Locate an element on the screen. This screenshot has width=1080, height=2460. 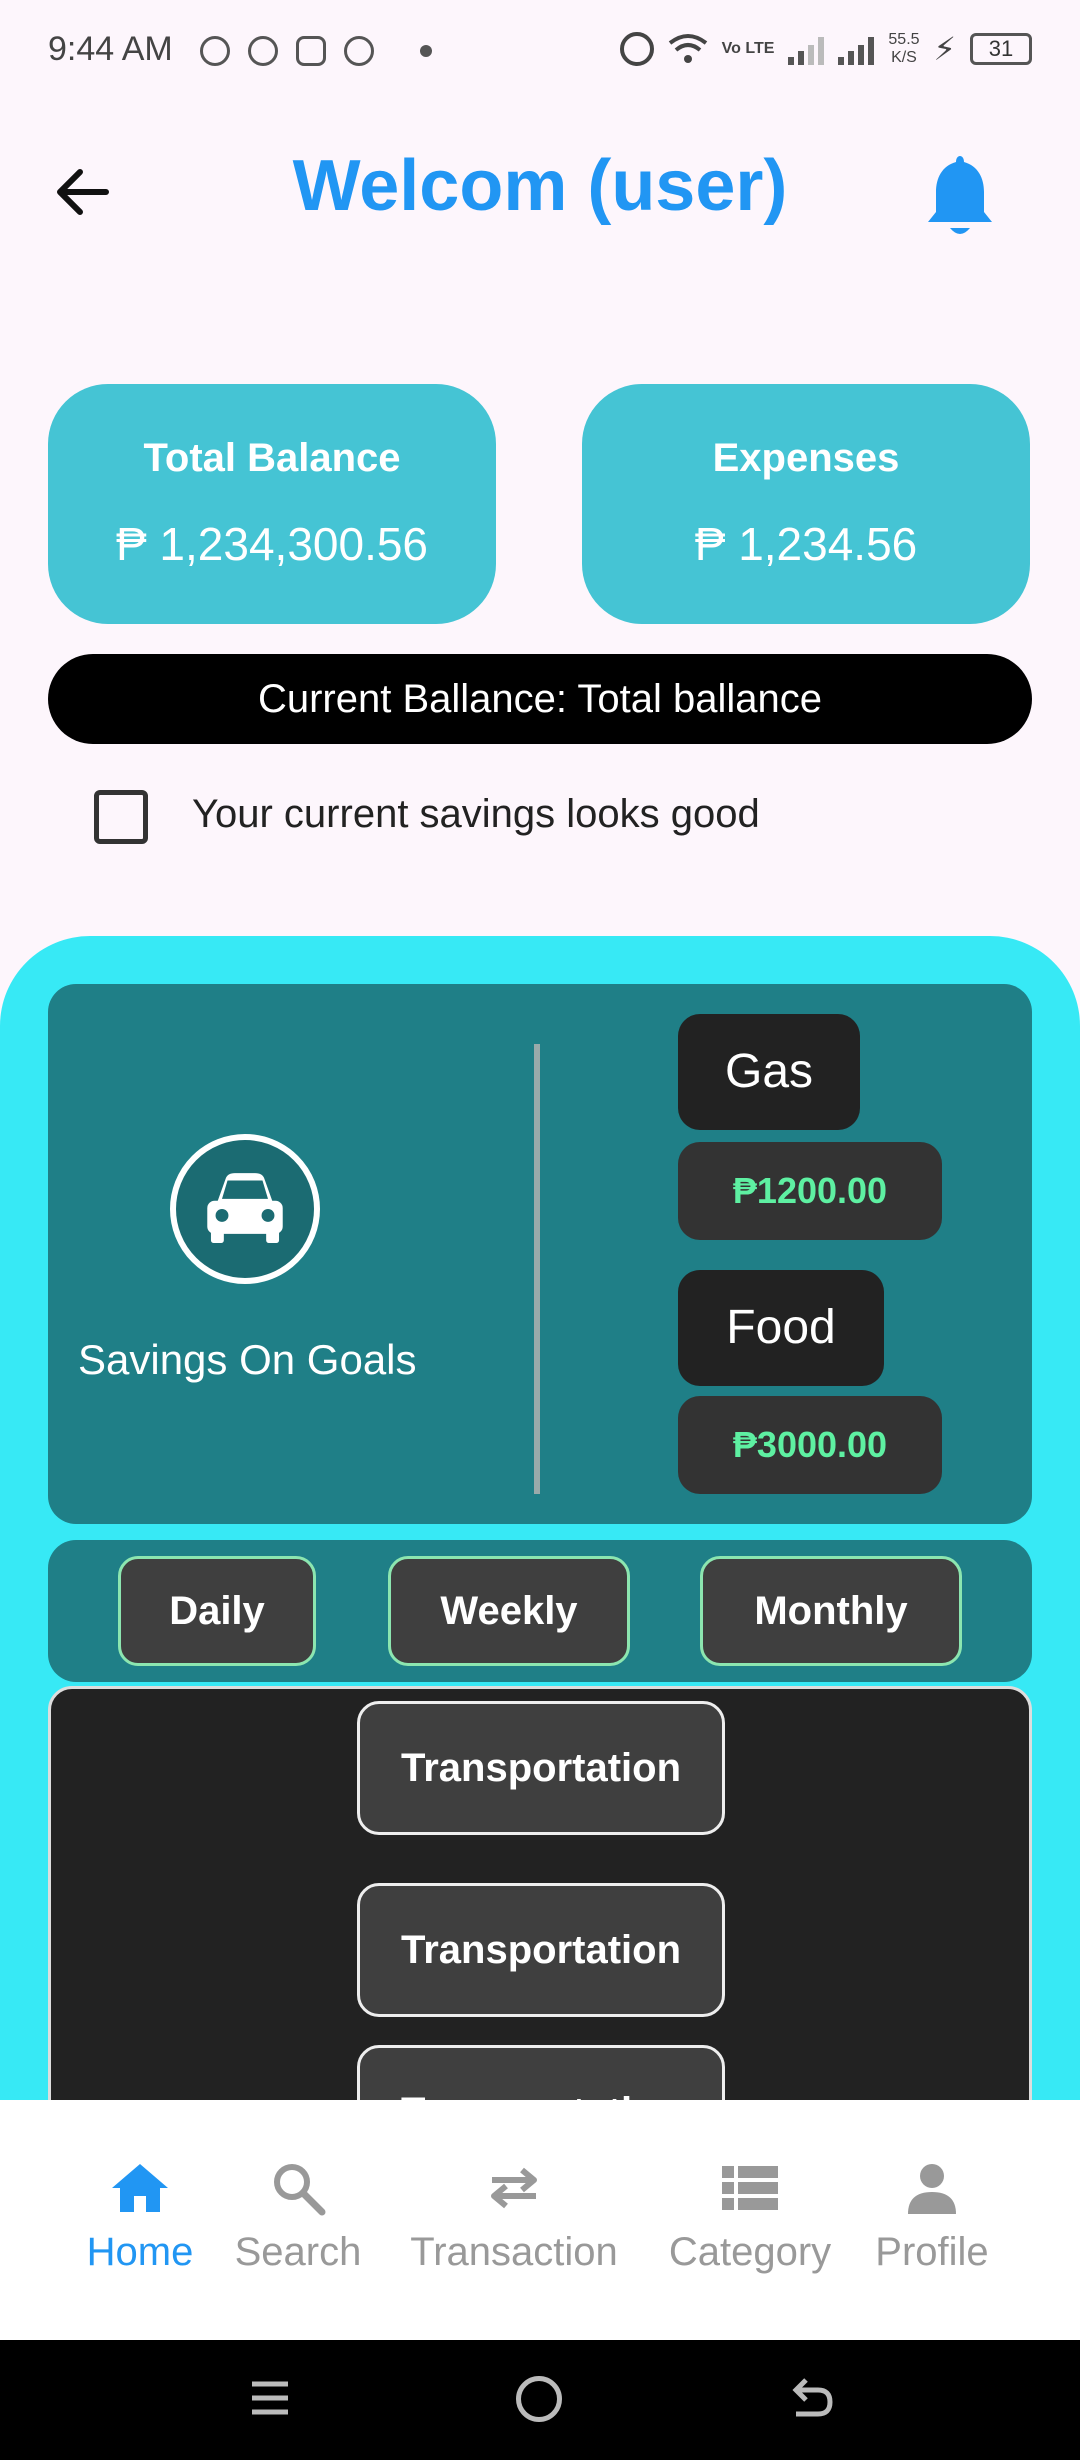
goal-food-name: Food is located at coordinates (781, 1328).